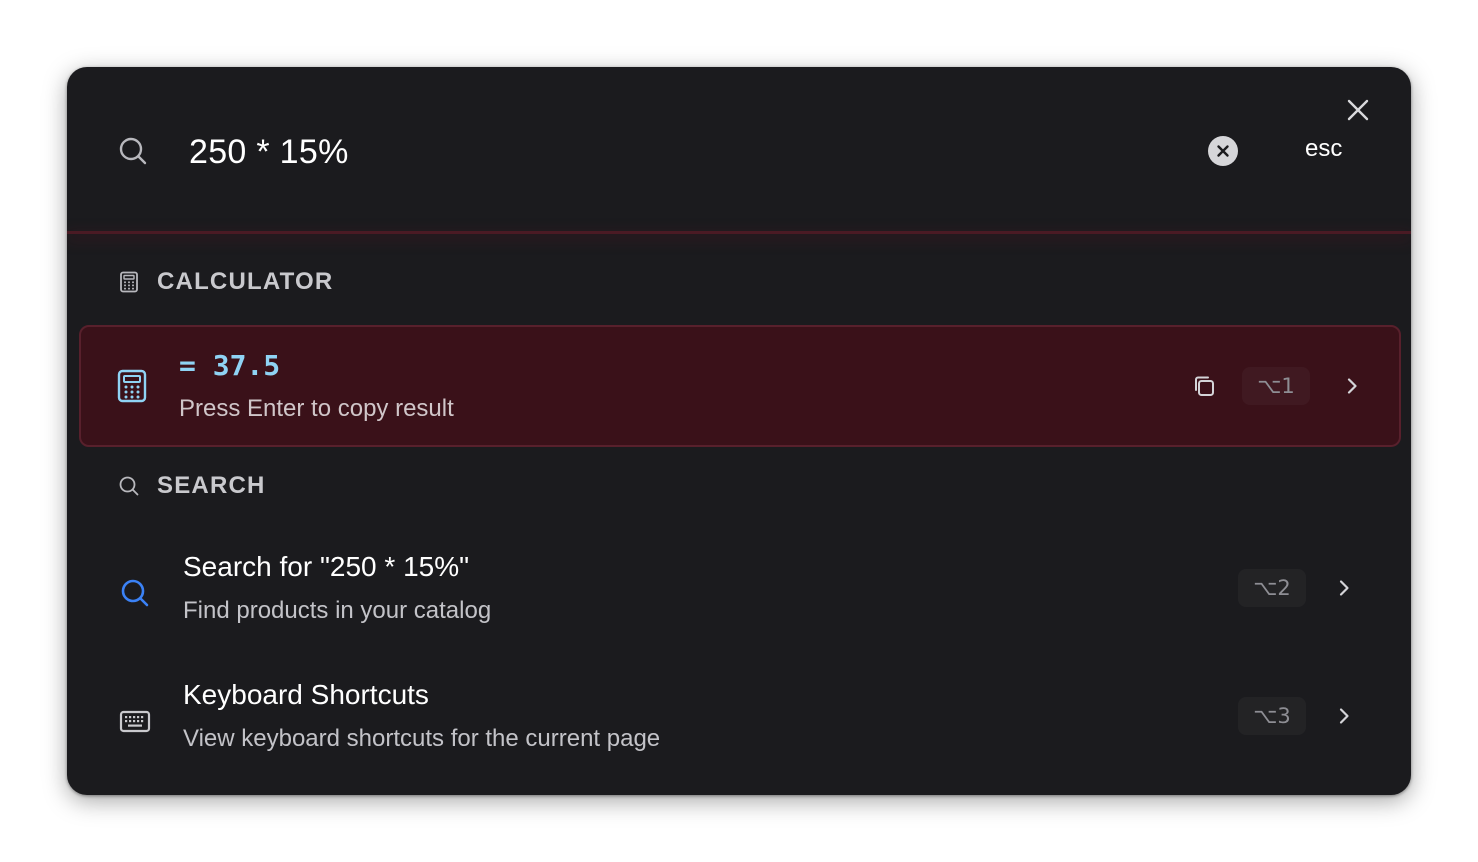  Describe the element at coordinates (1276, 386) in the screenshot. I see `shortcut-badge: ⌥1` at that location.